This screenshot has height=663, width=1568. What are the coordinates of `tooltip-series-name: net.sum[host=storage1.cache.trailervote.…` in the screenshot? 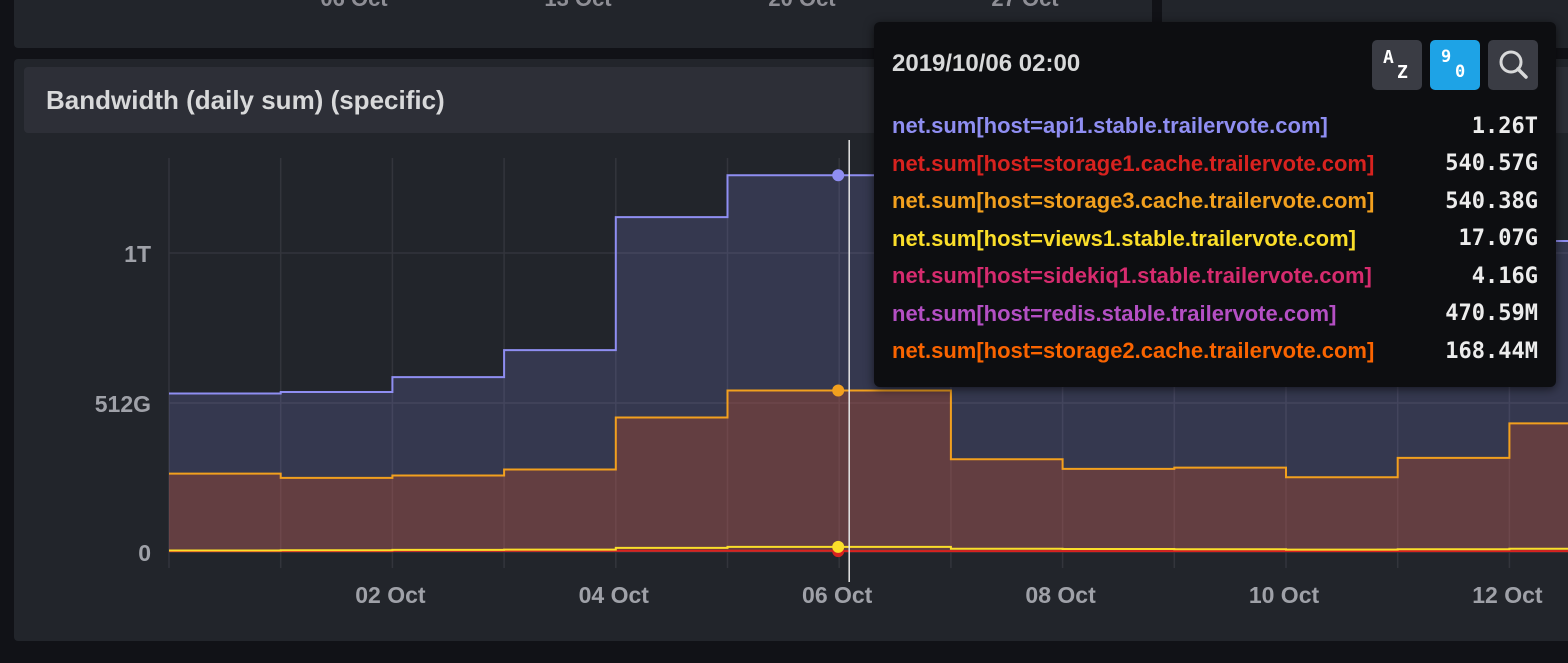 It's located at (1133, 163).